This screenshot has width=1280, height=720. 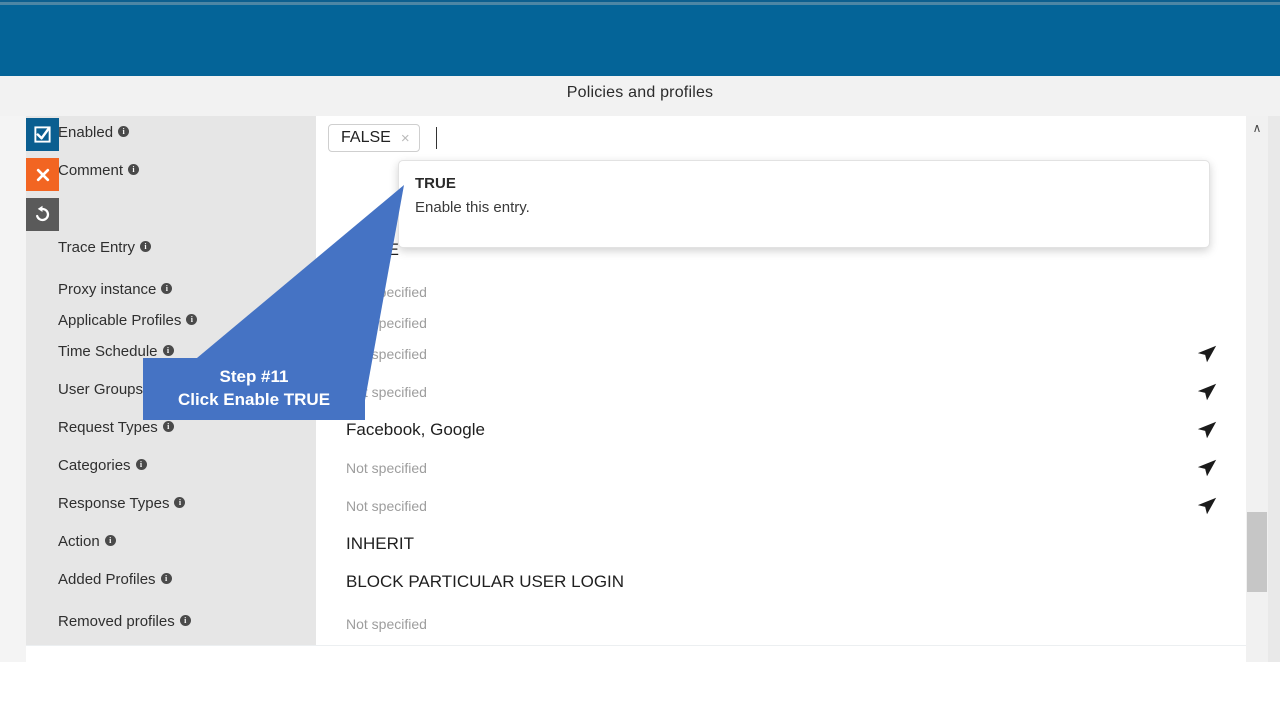 What do you see at coordinates (436, 138) in the screenshot?
I see `text-cursor` at bounding box center [436, 138].